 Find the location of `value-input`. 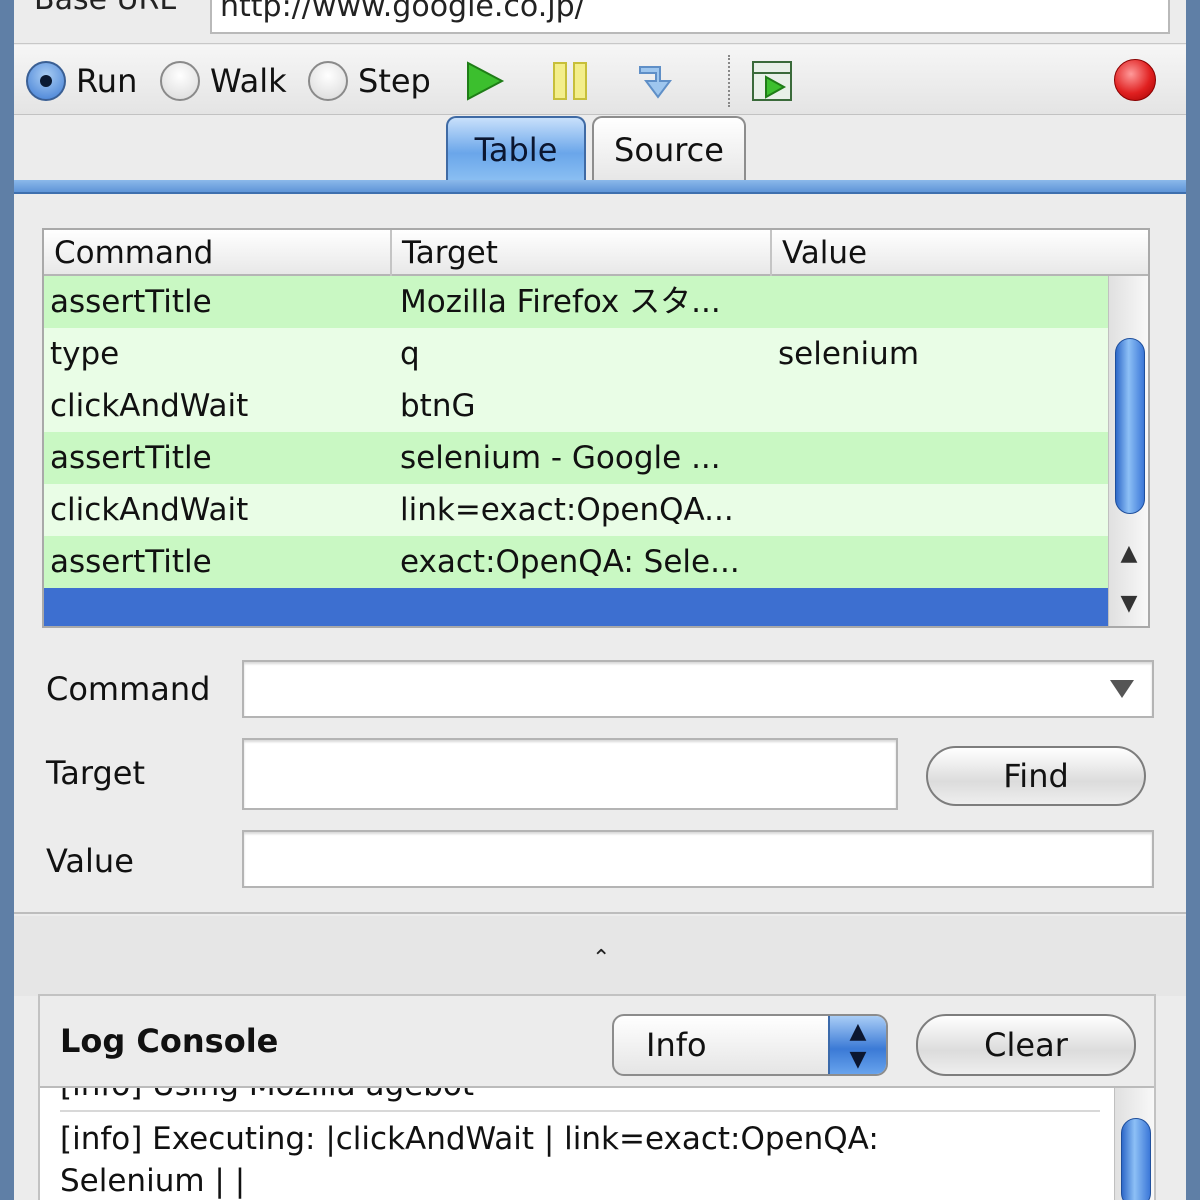

value-input is located at coordinates (698, 859).